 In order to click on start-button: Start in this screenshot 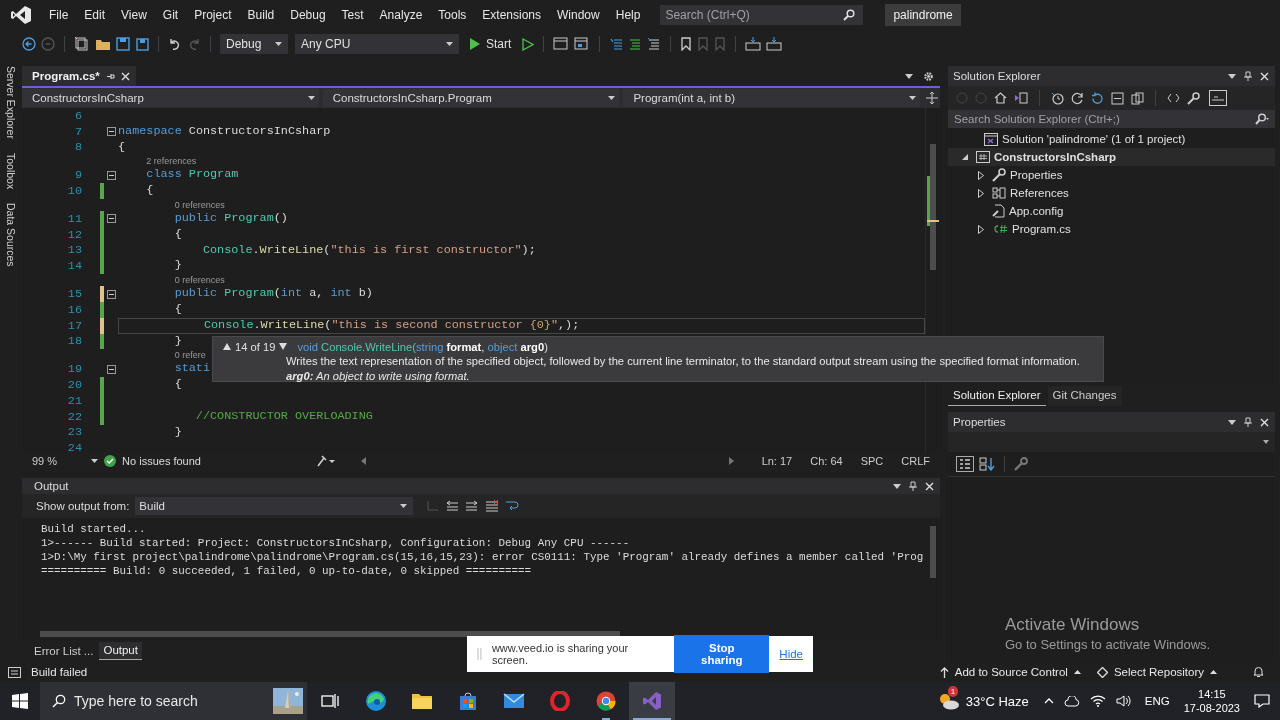, I will do `click(491, 44)`.